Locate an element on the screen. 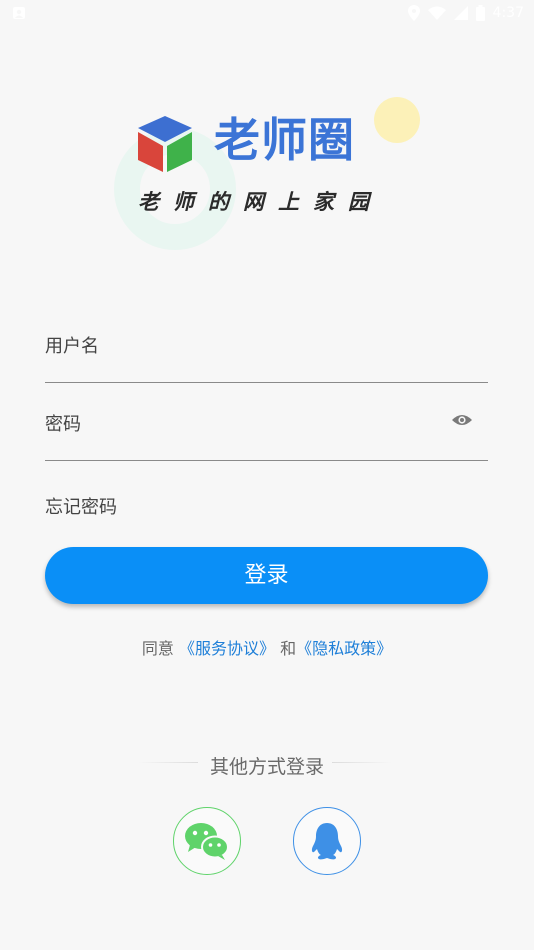  logo-cube-icon is located at coordinates (165, 144).